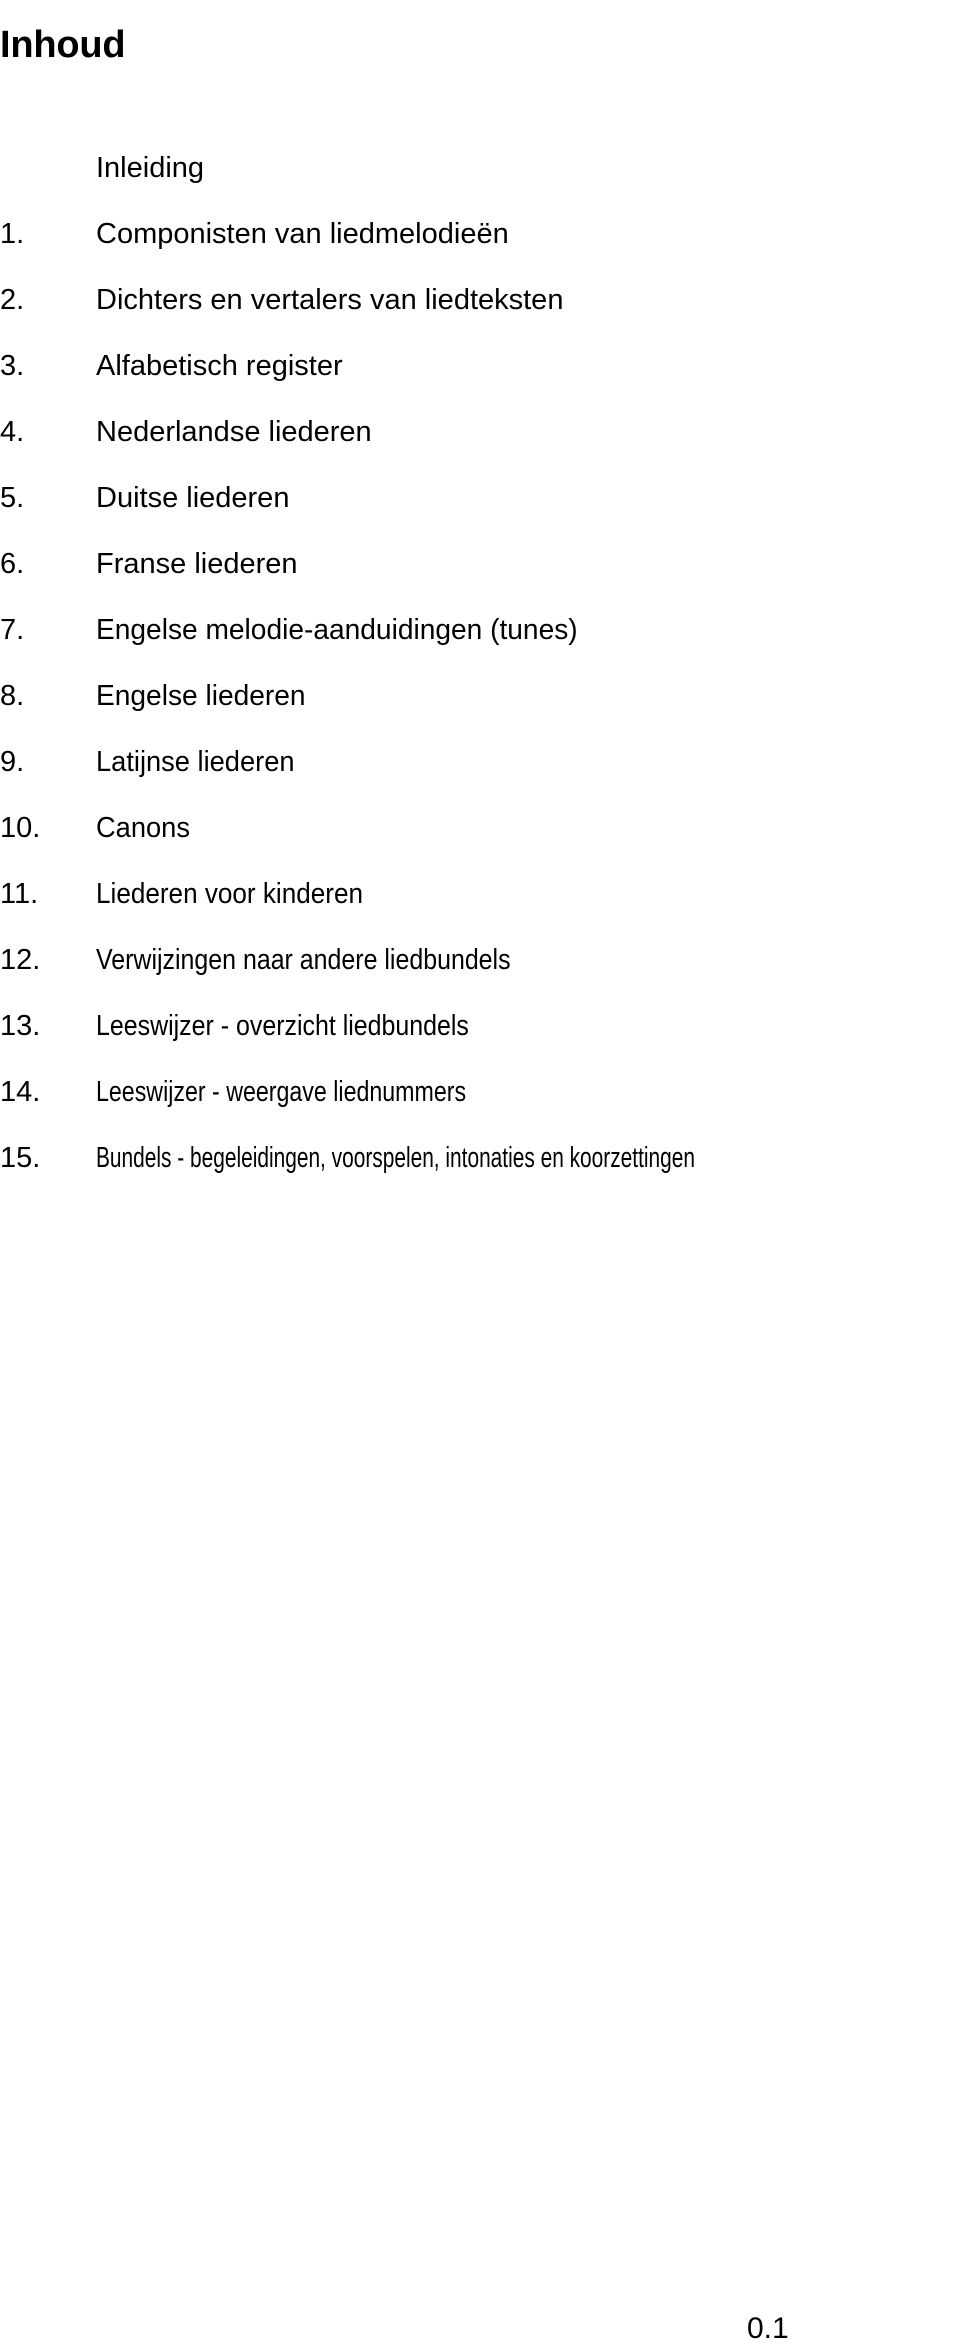 The width and height of the screenshot is (960, 2351). What do you see at coordinates (12, 366) in the screenshot?
I see `toc-entry-number: 3.` at bounding box center [12, 366].